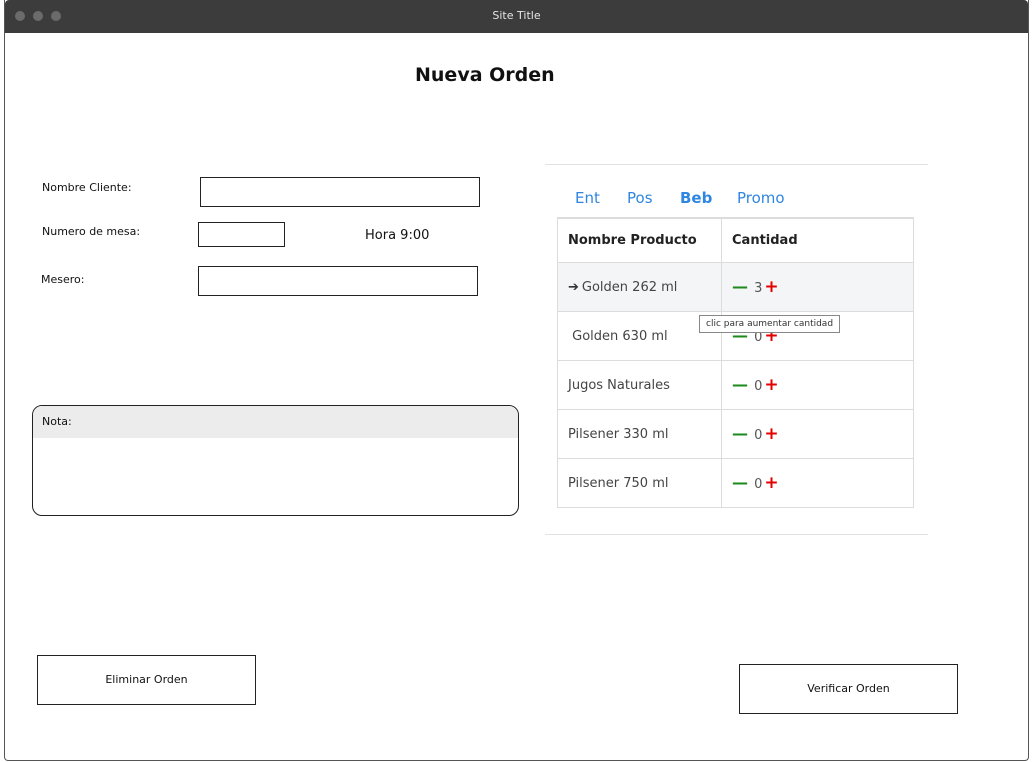 This screenshot has width=1036, height=762. Describe the element at coordinates (620, 336) in the screenshot. I see `product-name: Golden 630 ml` at that location.